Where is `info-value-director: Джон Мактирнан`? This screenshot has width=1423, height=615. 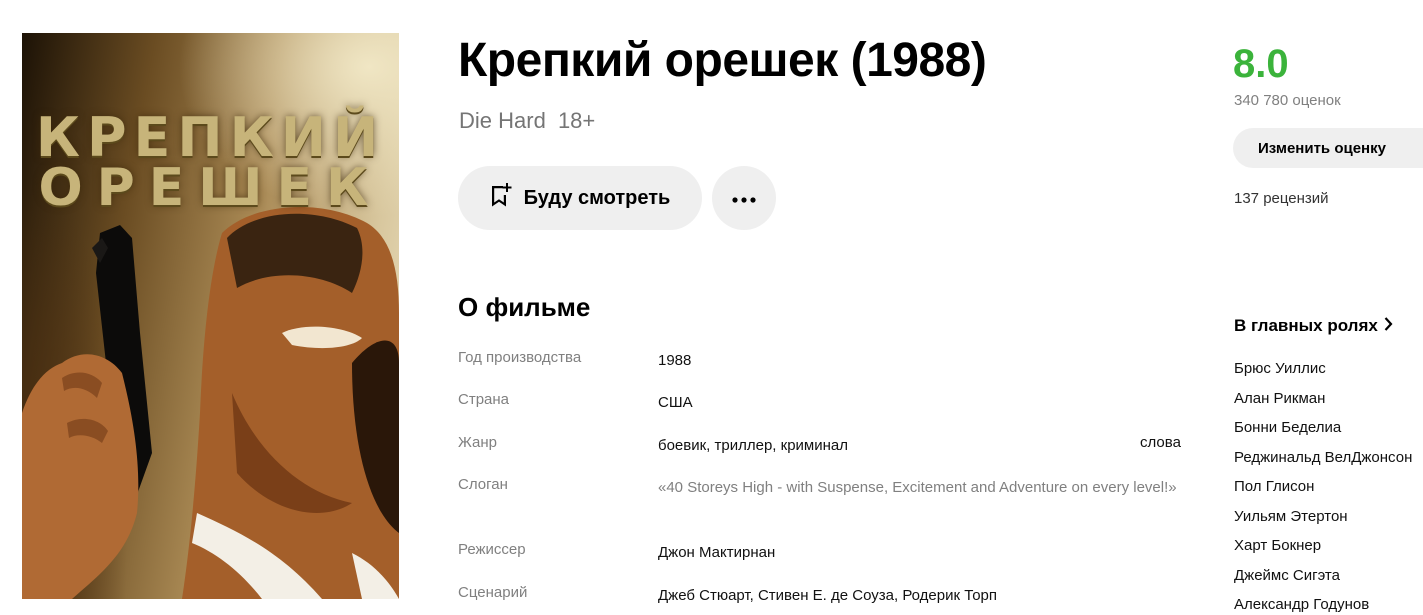
info-value-director: Джон Мактирнан is located at coordinates (716, 552).